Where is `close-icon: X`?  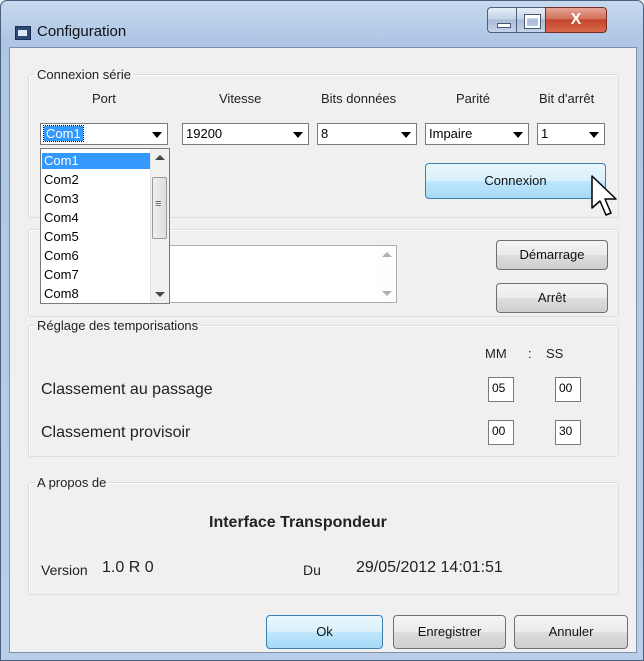
close-icon: X is located at coordinates (576, 19).